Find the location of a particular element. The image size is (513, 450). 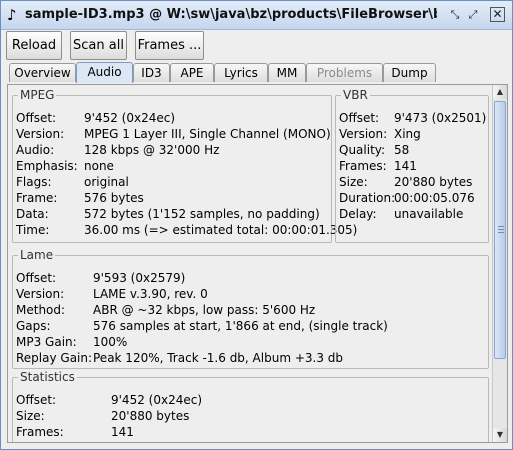

tab-overview: Overview is located at coordinates (42, 72).